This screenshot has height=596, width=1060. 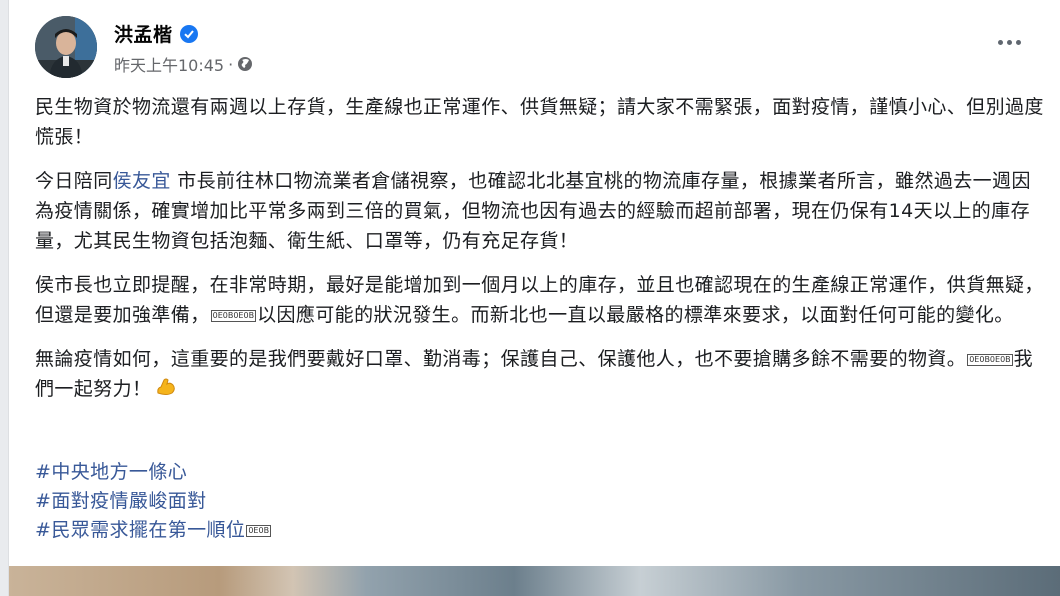 What do you see at coordinates (142, 181) in the screenshot?
I see `mention-link: 侯友宜` at bounding box center [142, 181].